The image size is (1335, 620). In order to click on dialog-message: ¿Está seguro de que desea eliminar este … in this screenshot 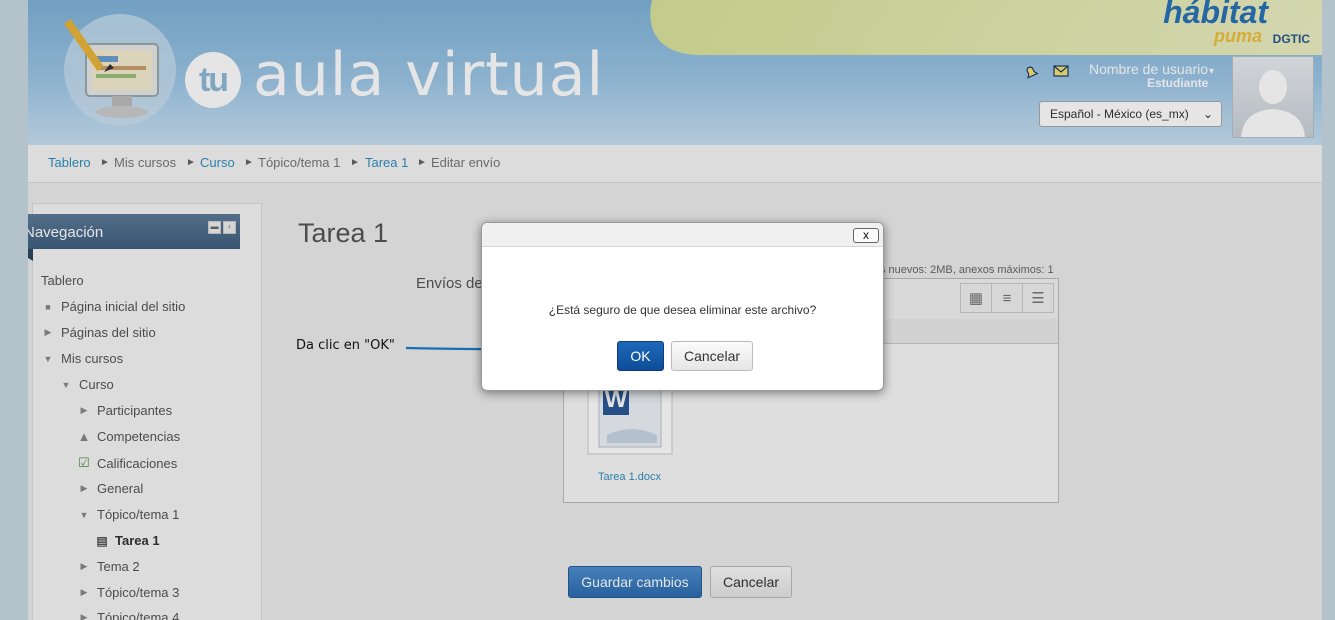, I will do `click(682, 310)`.